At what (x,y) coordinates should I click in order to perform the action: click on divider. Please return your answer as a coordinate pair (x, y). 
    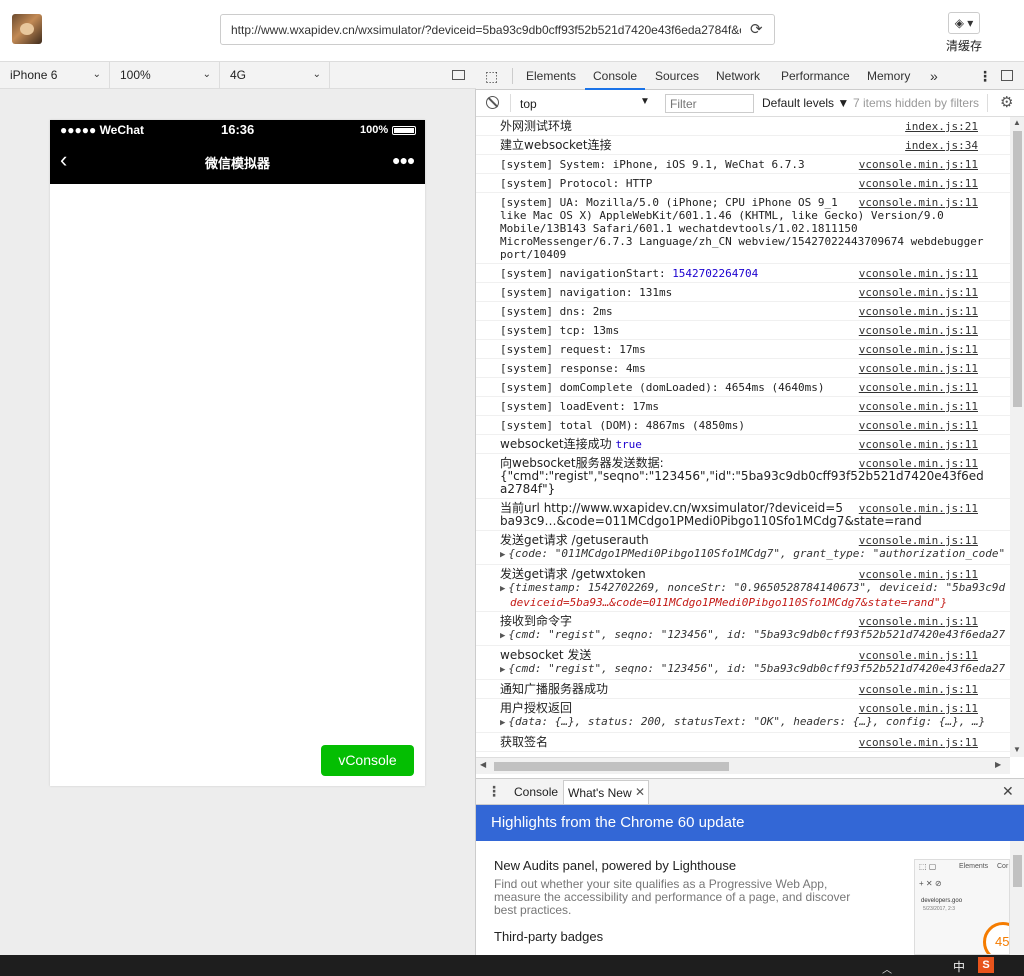
    Looking at the image, I should click on (512, 76).